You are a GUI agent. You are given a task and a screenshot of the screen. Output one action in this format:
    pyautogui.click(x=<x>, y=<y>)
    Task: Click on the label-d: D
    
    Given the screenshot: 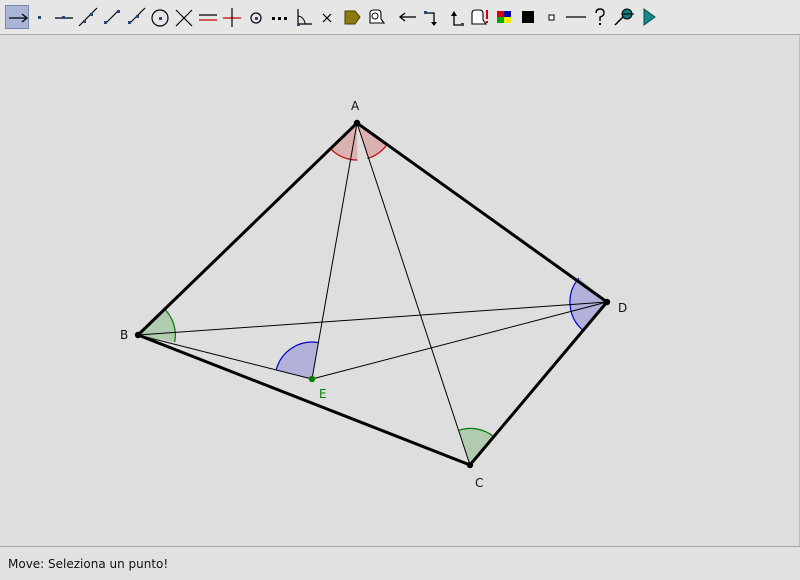 What is the action you would take?
    pyautogui.click(x=622, y=308)
    